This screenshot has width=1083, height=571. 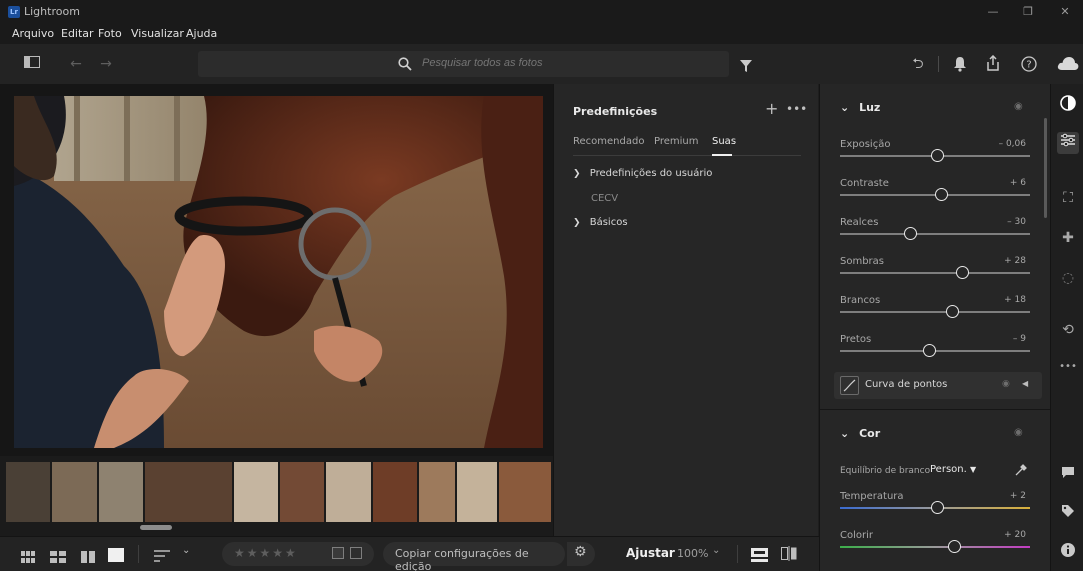 What do you see at coordinates (1021, 471) in the screenshot?
I see `eyedropper-icon` at bounding box center [1021, 471].